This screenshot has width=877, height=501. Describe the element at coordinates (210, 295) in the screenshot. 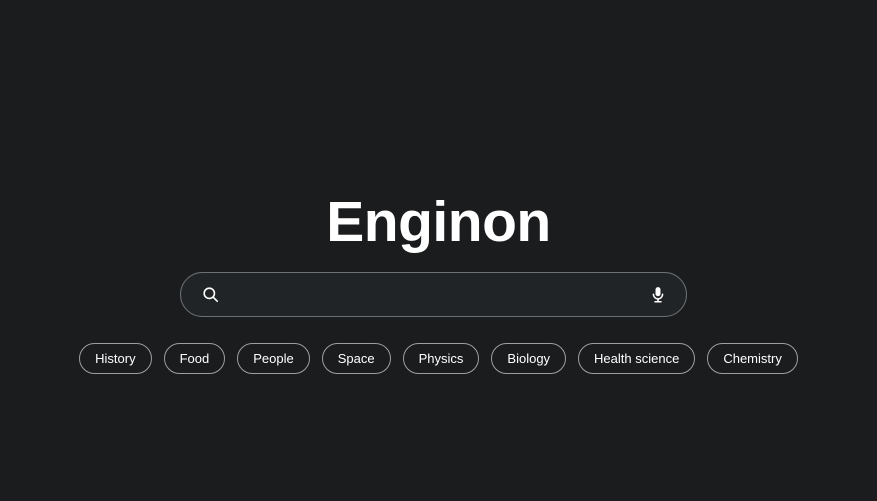

I see `search-icon` at that location.